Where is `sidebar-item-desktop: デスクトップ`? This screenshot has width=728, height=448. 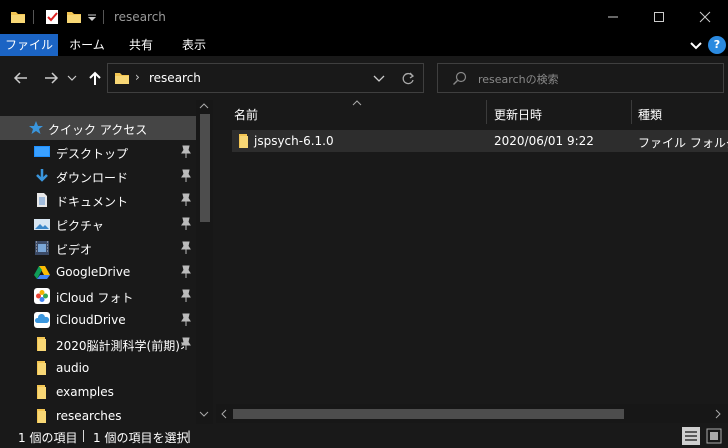 sidebar-item-desktop: デスクトップ is located at coordinates (98, 152).